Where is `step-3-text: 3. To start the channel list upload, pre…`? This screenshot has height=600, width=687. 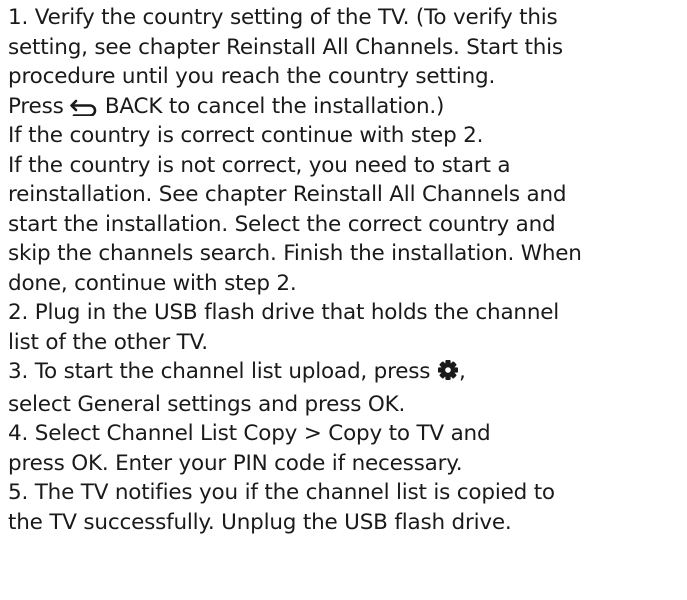 step-3-text: 3. To start the channel list upload, pre… is located at coordinates (222, 371).